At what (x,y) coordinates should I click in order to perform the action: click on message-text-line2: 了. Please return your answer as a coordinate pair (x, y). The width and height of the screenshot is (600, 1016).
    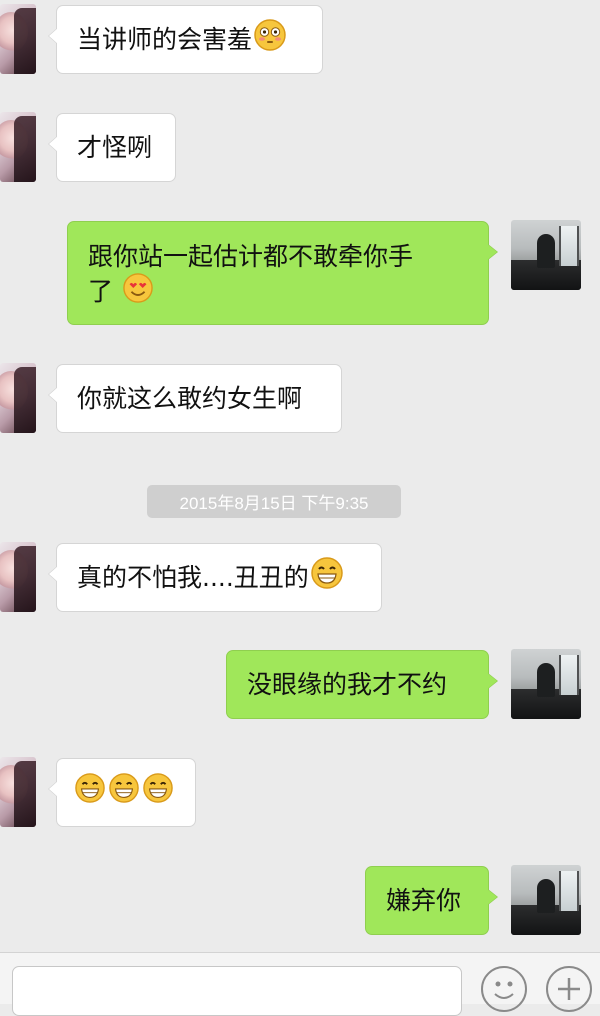
    Looking at the image, I should click on (101, 291).